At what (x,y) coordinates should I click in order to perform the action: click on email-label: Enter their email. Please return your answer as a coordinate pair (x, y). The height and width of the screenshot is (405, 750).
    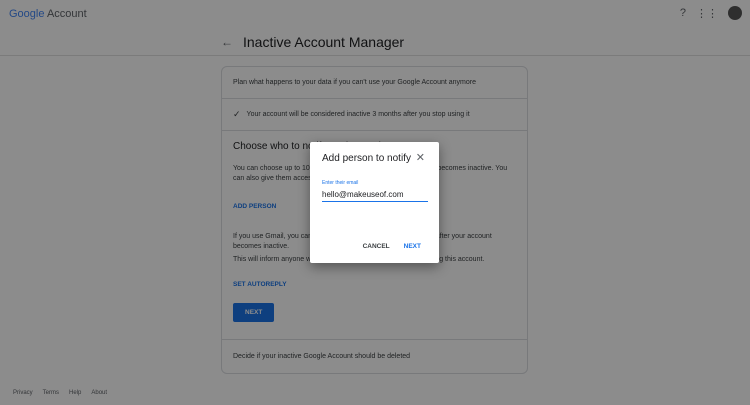
    Looking at the image, I should click on (340, 183).